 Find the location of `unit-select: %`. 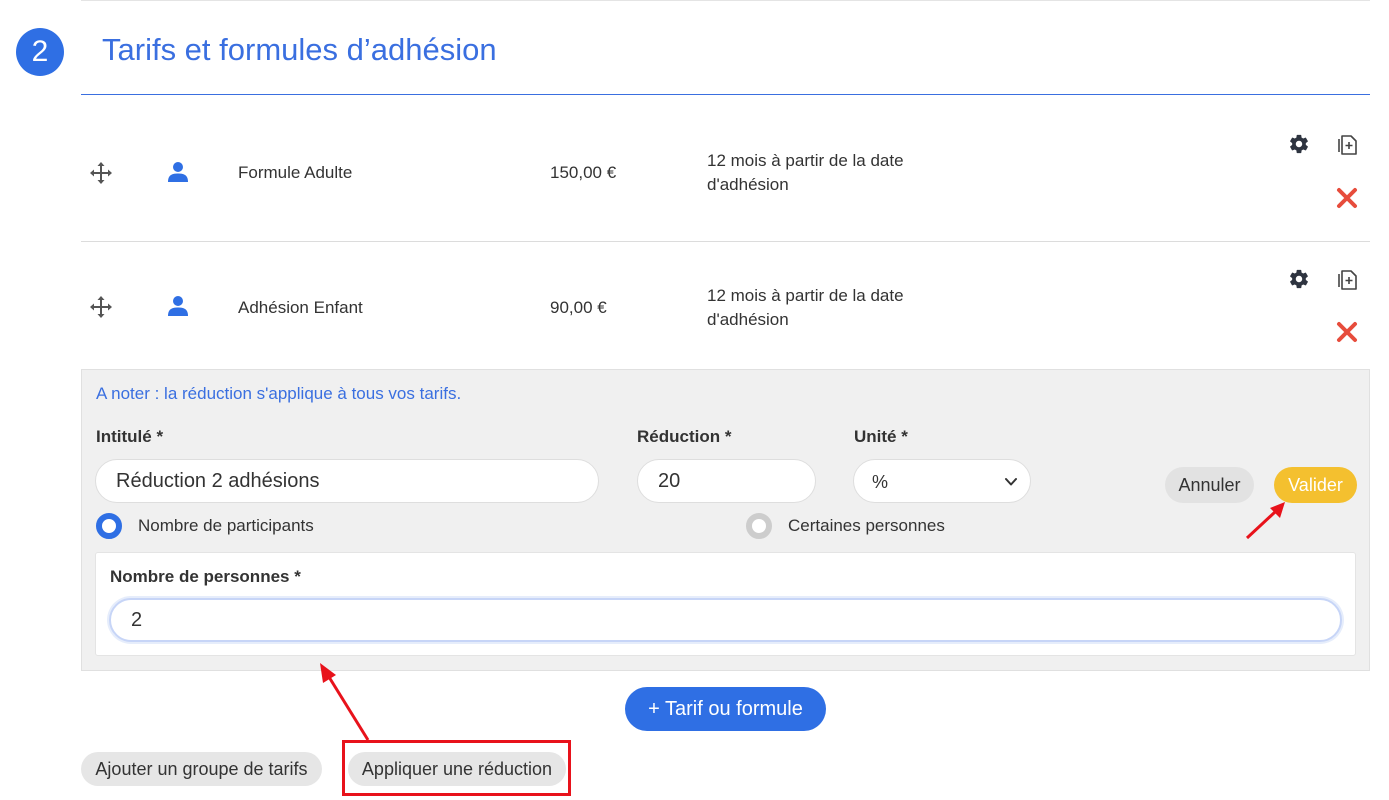

unit-select: % is located at coordinates (942, 481).